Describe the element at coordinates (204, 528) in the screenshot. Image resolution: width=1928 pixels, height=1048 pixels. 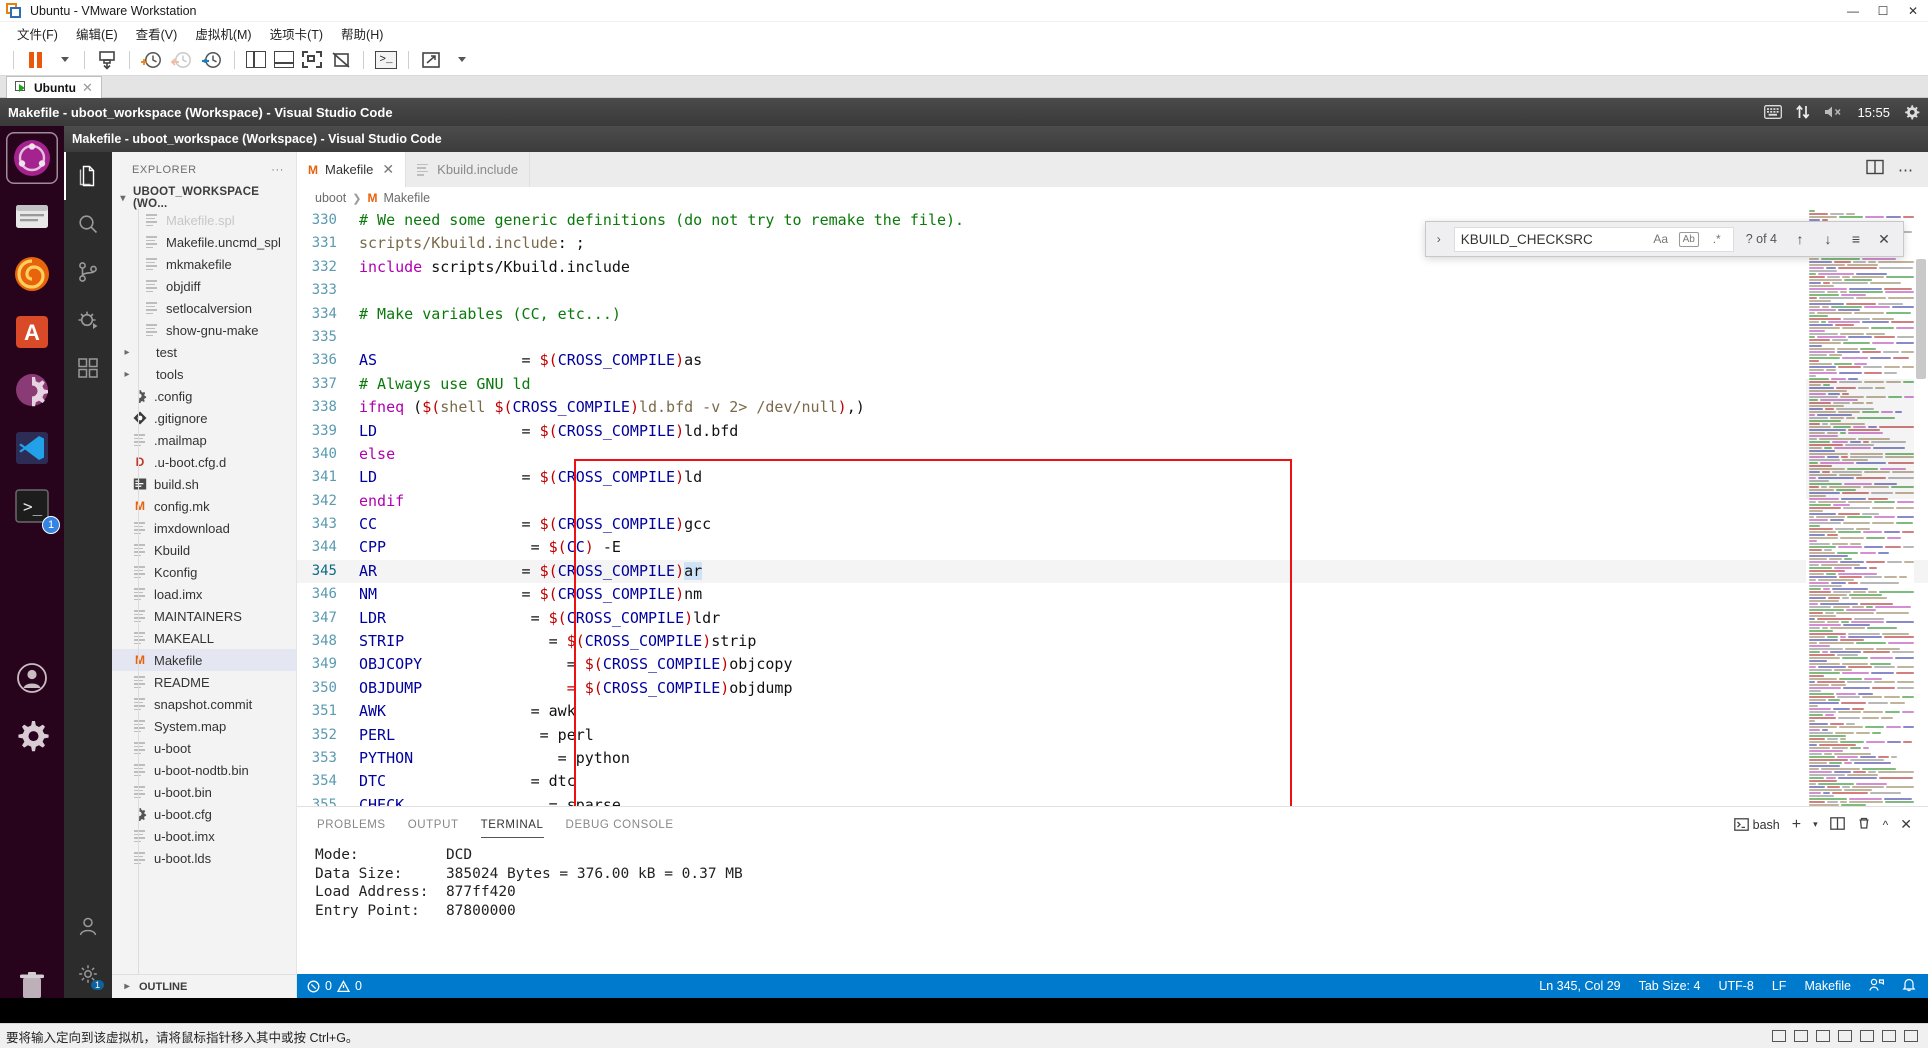
I see `explorer-item-imxdownload: imxdownload` at that location.